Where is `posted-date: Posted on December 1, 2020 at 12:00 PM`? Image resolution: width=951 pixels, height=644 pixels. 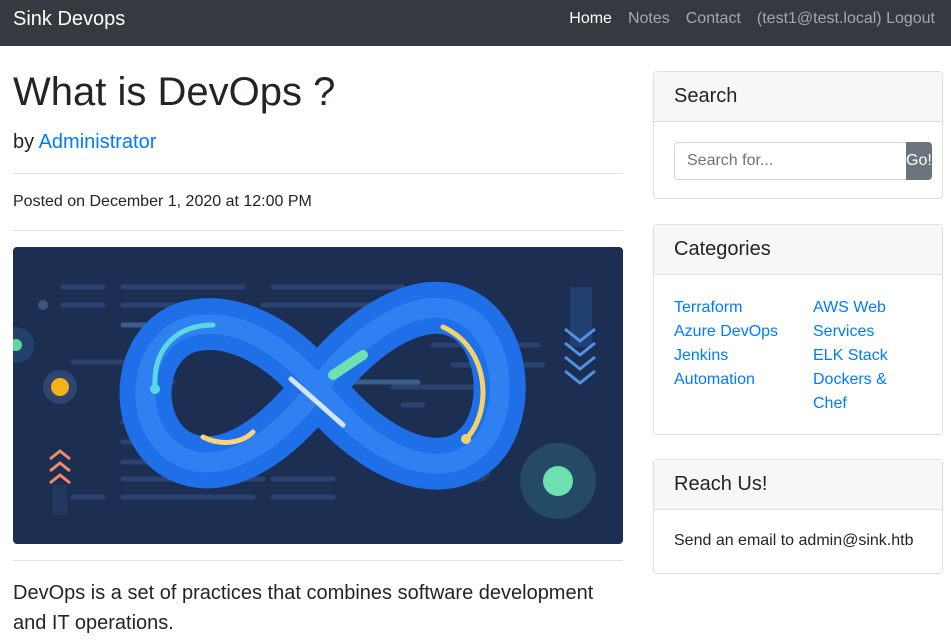 posted-date: Posted on December 1, 2020 at 12:00 PM is located at coordinates (162, 201).